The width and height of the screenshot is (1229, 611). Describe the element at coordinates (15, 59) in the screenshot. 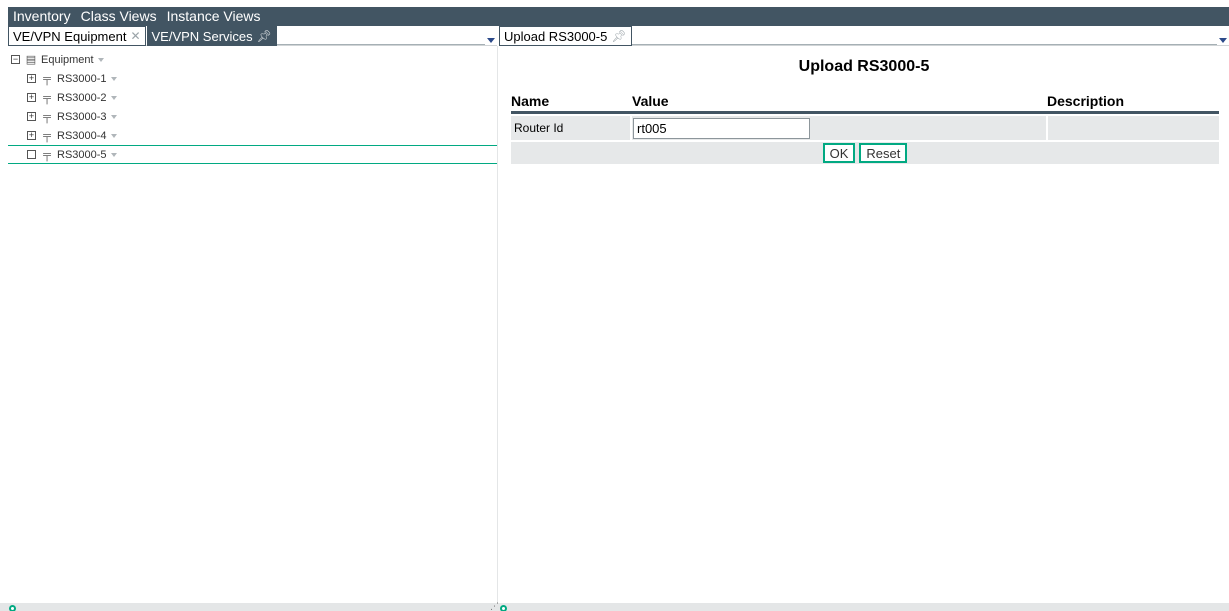

I see `collapse-icon: −` at that location.